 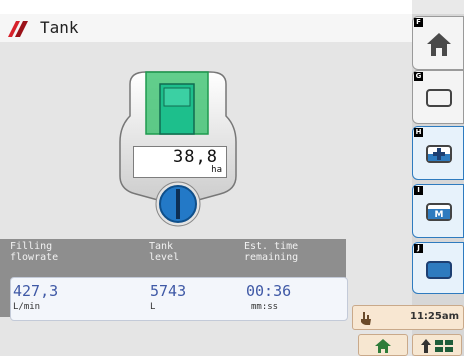 I want to click on valve-icon, so click(x=178, y=204).